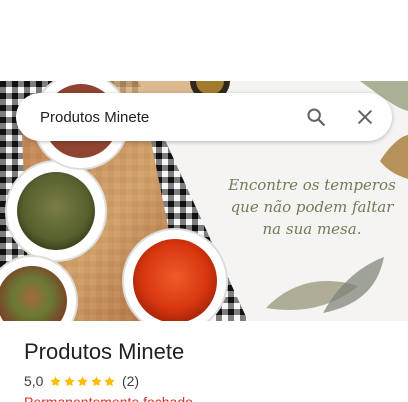 Image resolution: width=408 pixels, height=402 pixels. I want to click on rating-row: 5,0 (2), so click(81, 381).